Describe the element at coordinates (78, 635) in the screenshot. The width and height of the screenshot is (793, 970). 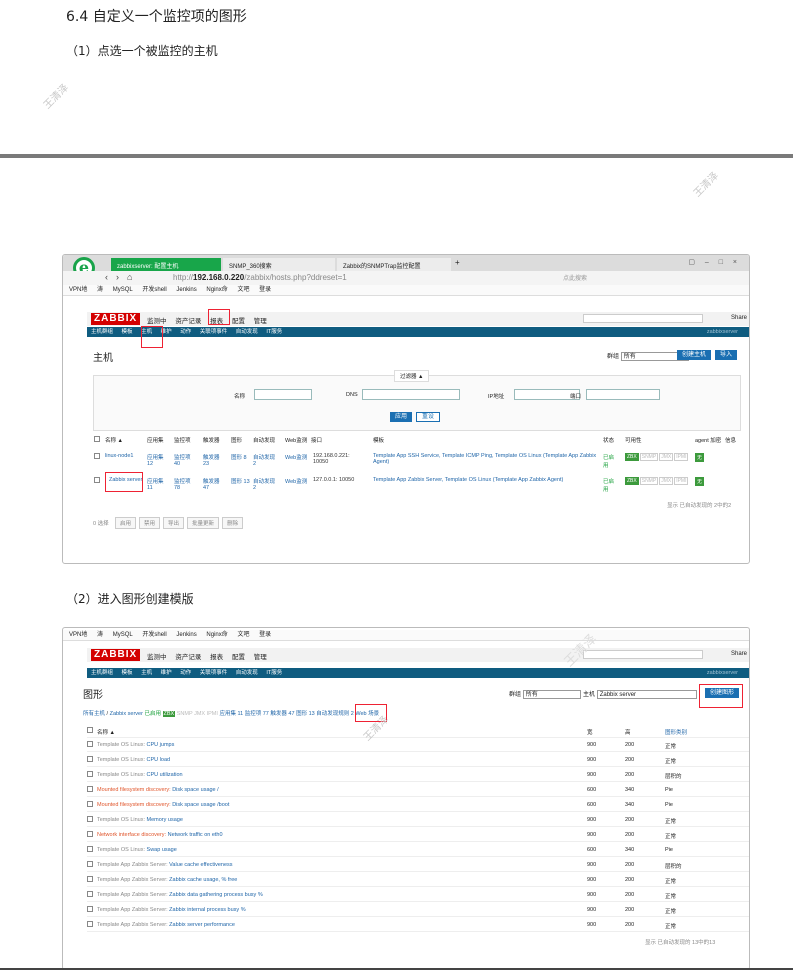
I see `bookmark: VPN地` at that location.